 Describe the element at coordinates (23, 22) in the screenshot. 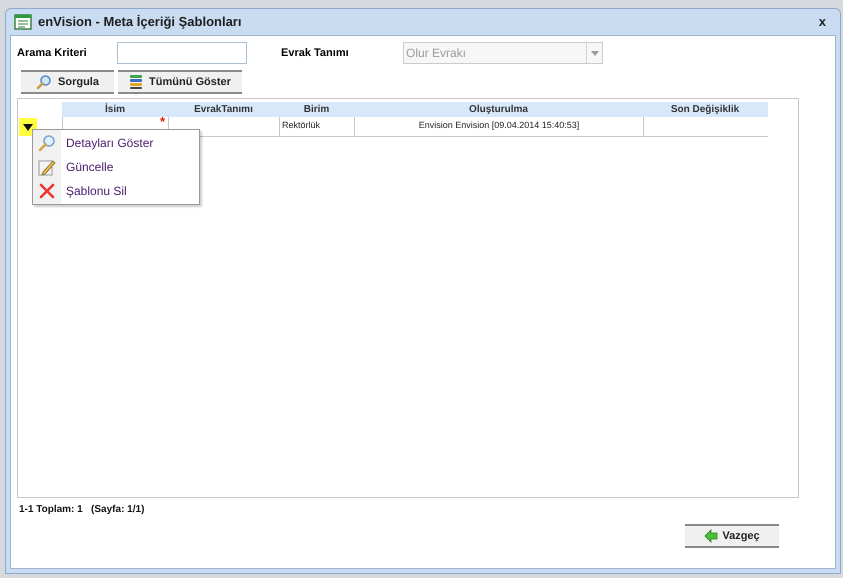

I see `window-icon` at that location.